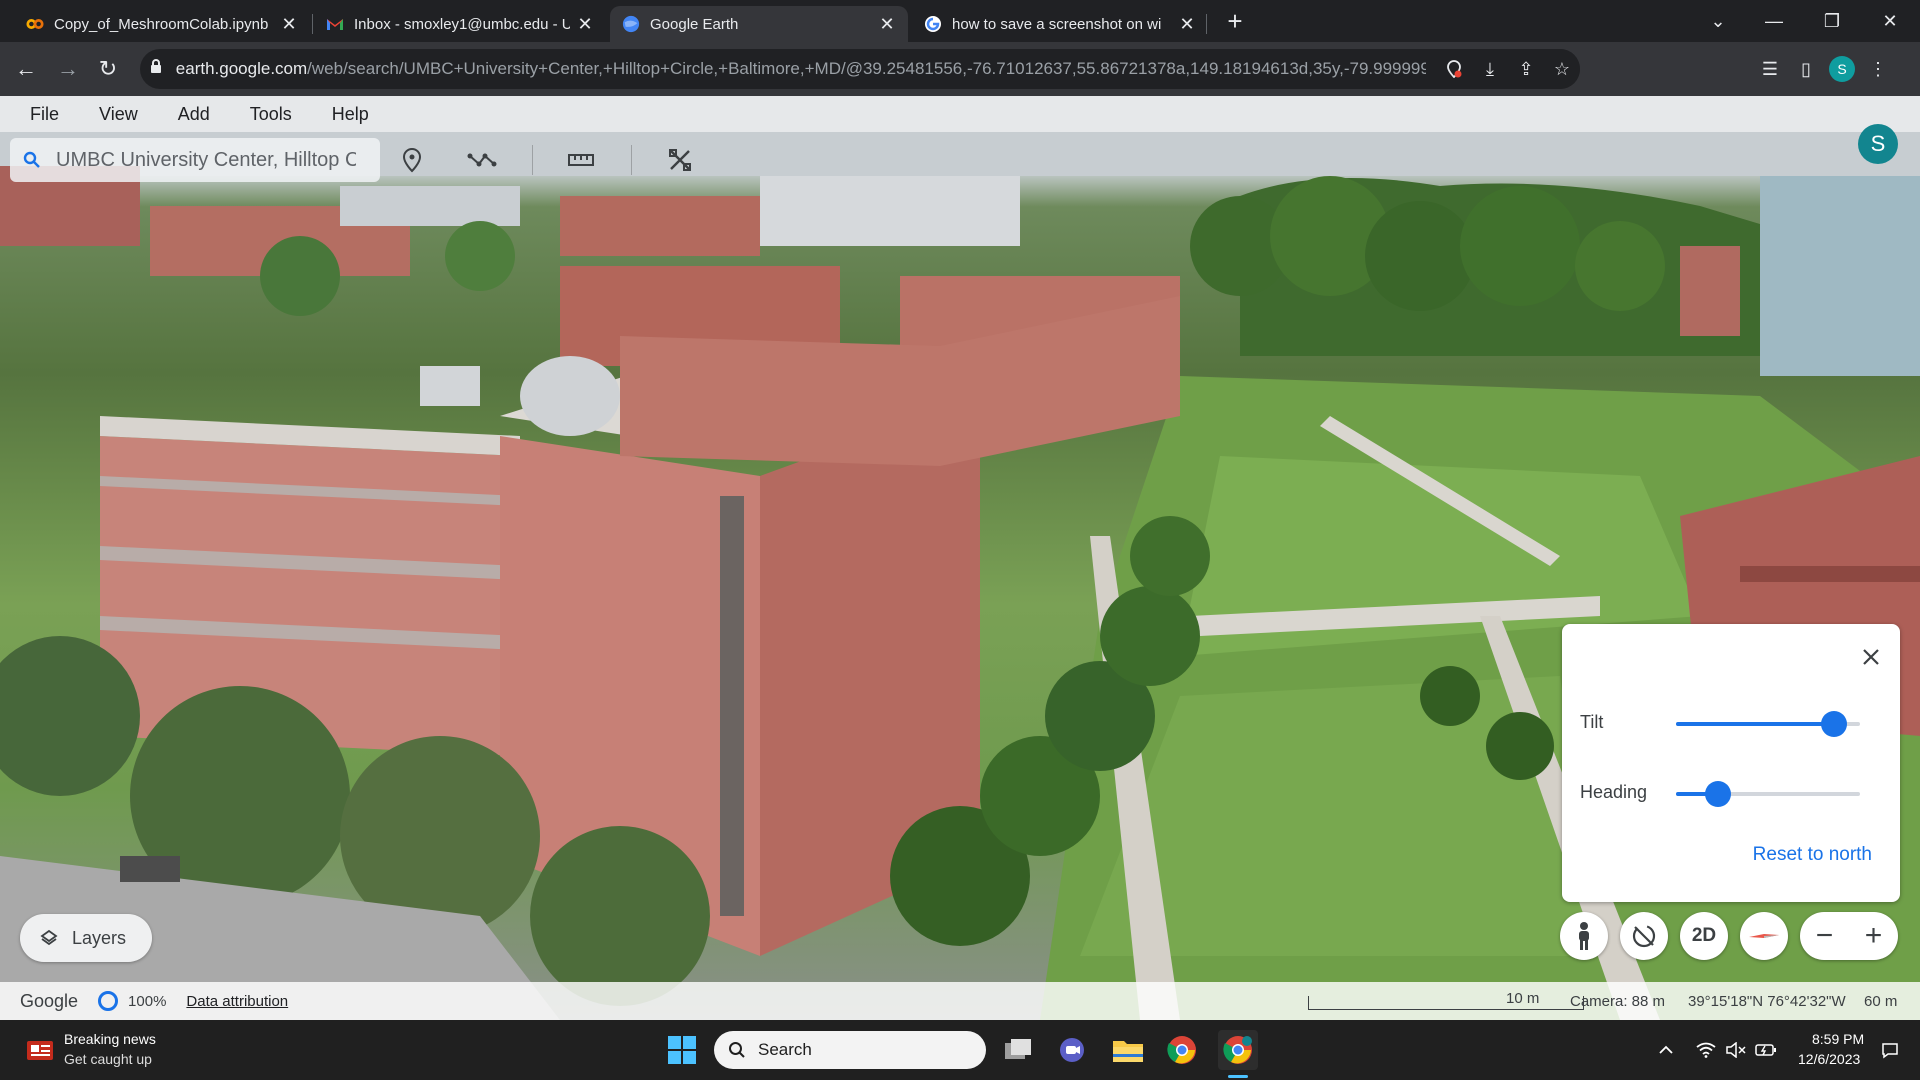  I want to click on close-icon, so click(1871, 657).